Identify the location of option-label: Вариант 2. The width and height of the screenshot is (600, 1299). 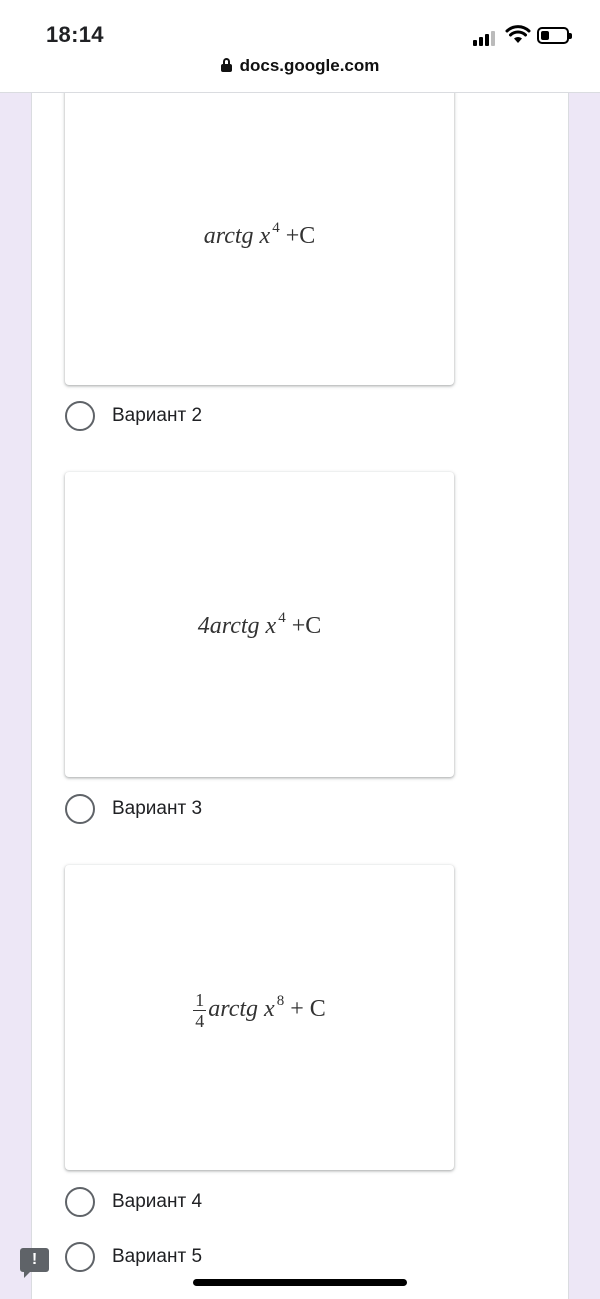
(157, 415).